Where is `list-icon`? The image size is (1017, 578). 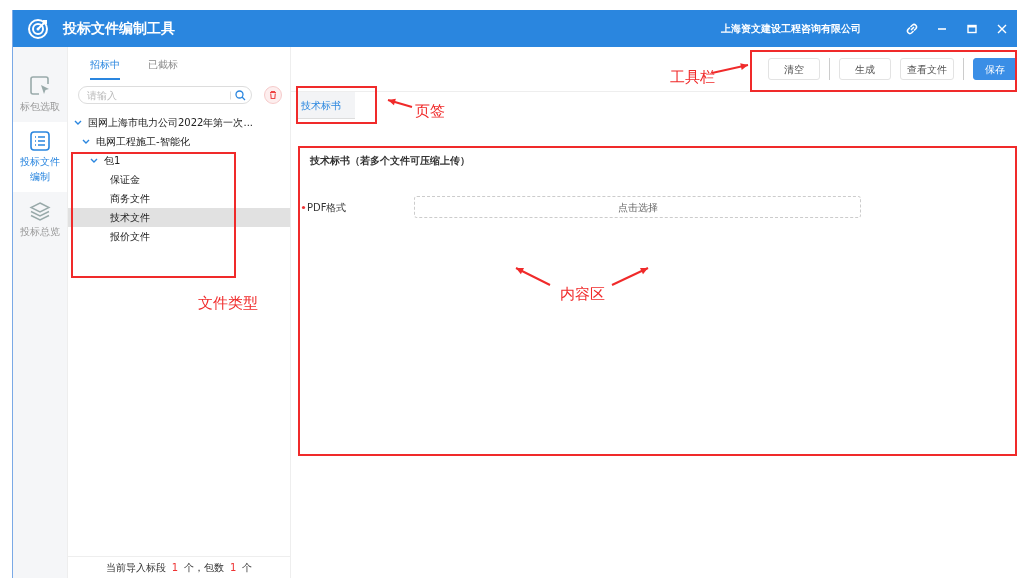
list-icon is located at coordinates (40, 141).